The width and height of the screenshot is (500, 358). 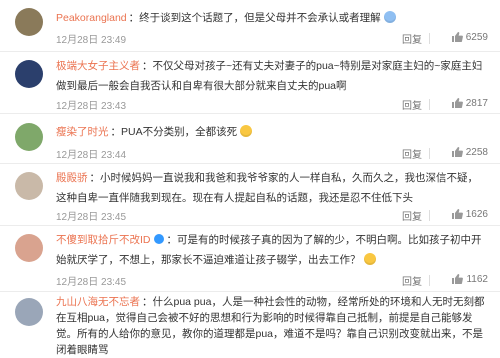 I want to click on username-link: Peakorangland, so click(x=91, y=18).